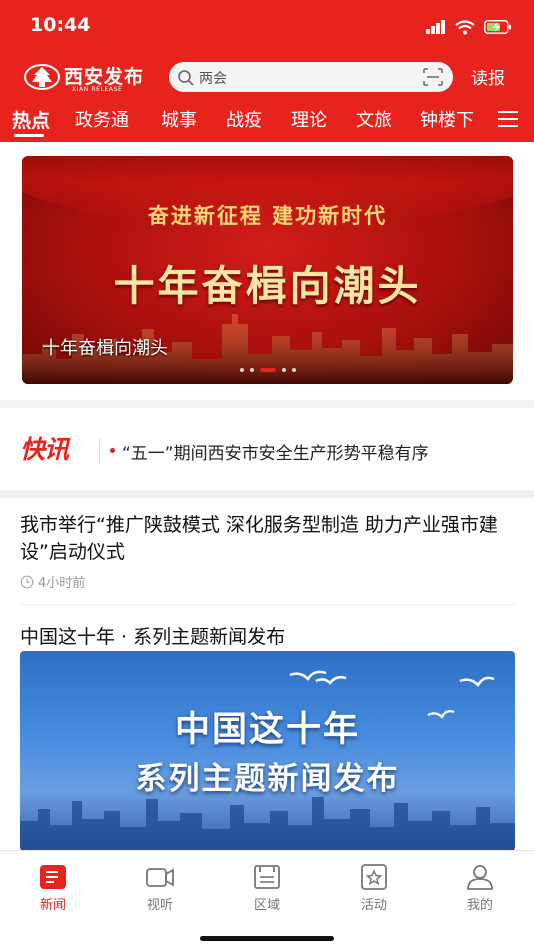 This screenshot has height=950, width=534. What do you see at coordinates (488, 76) in the screenshot?
I see `read-paper-button: 读报` at bounding box center [488, 76].